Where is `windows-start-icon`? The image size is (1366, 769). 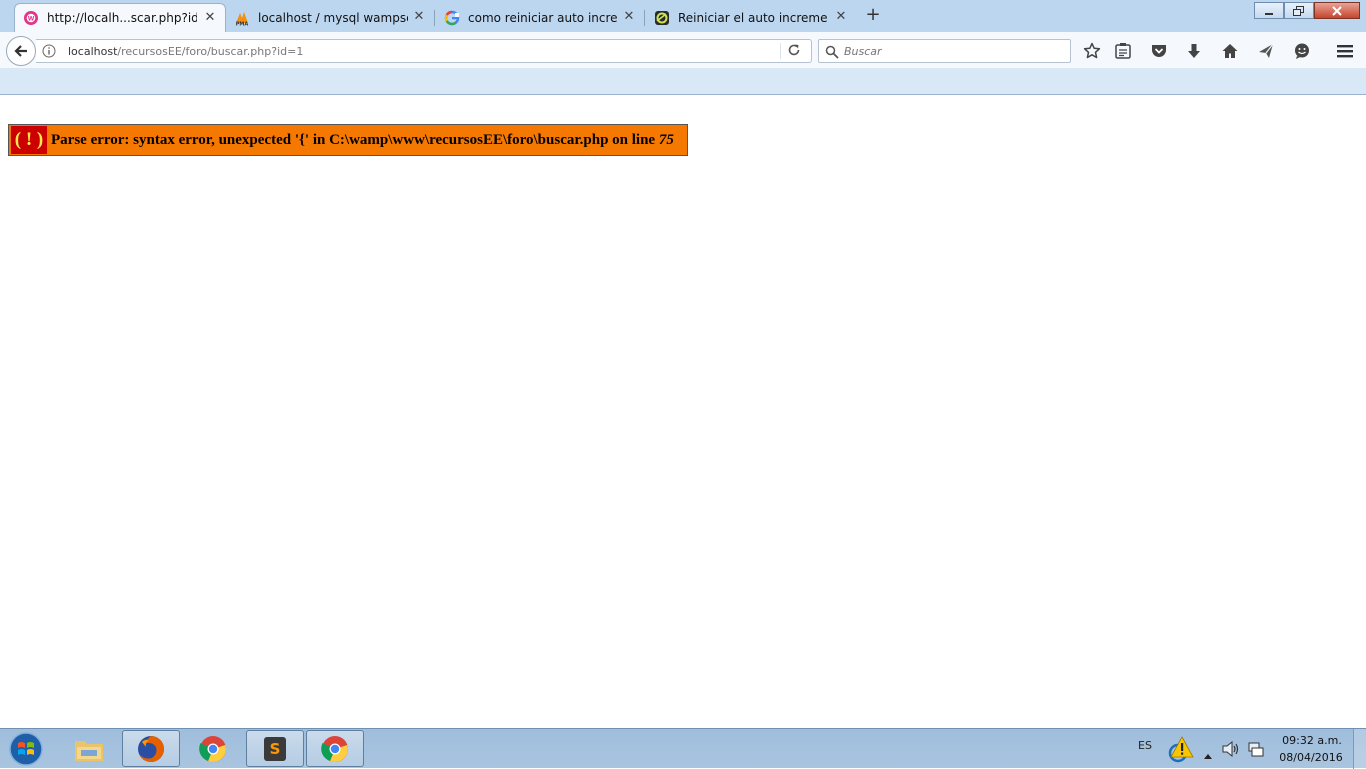
windows-start-icon is located at coordinates (26, 749).